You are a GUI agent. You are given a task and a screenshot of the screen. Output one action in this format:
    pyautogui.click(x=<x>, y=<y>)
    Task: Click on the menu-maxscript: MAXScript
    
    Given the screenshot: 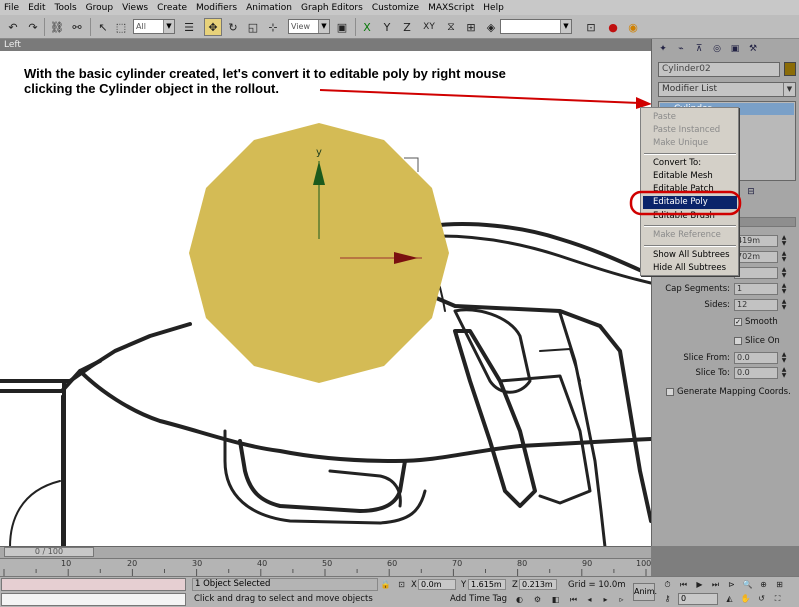 What is the action you would take?
    pyautogui.click(x=451, y=8)
    